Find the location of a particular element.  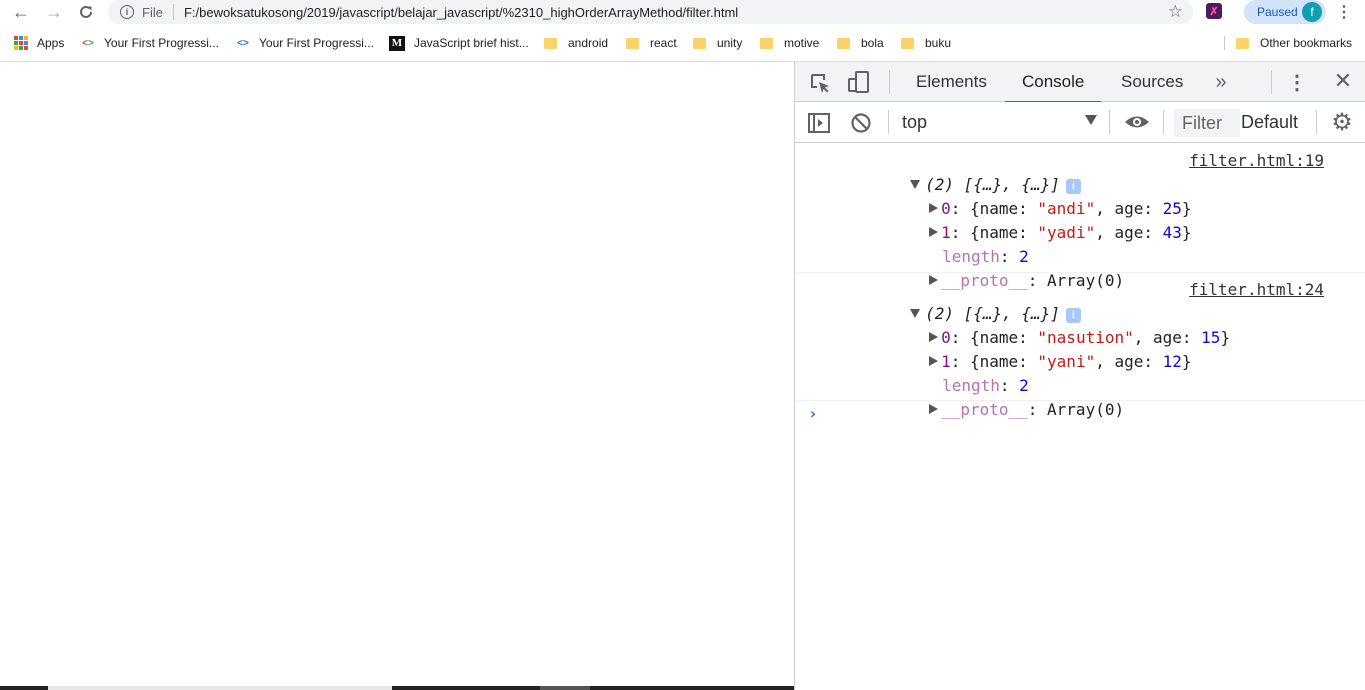

array-item-row: 0: {name: "andi", age: 25} is located at coordinates (1080, 195).